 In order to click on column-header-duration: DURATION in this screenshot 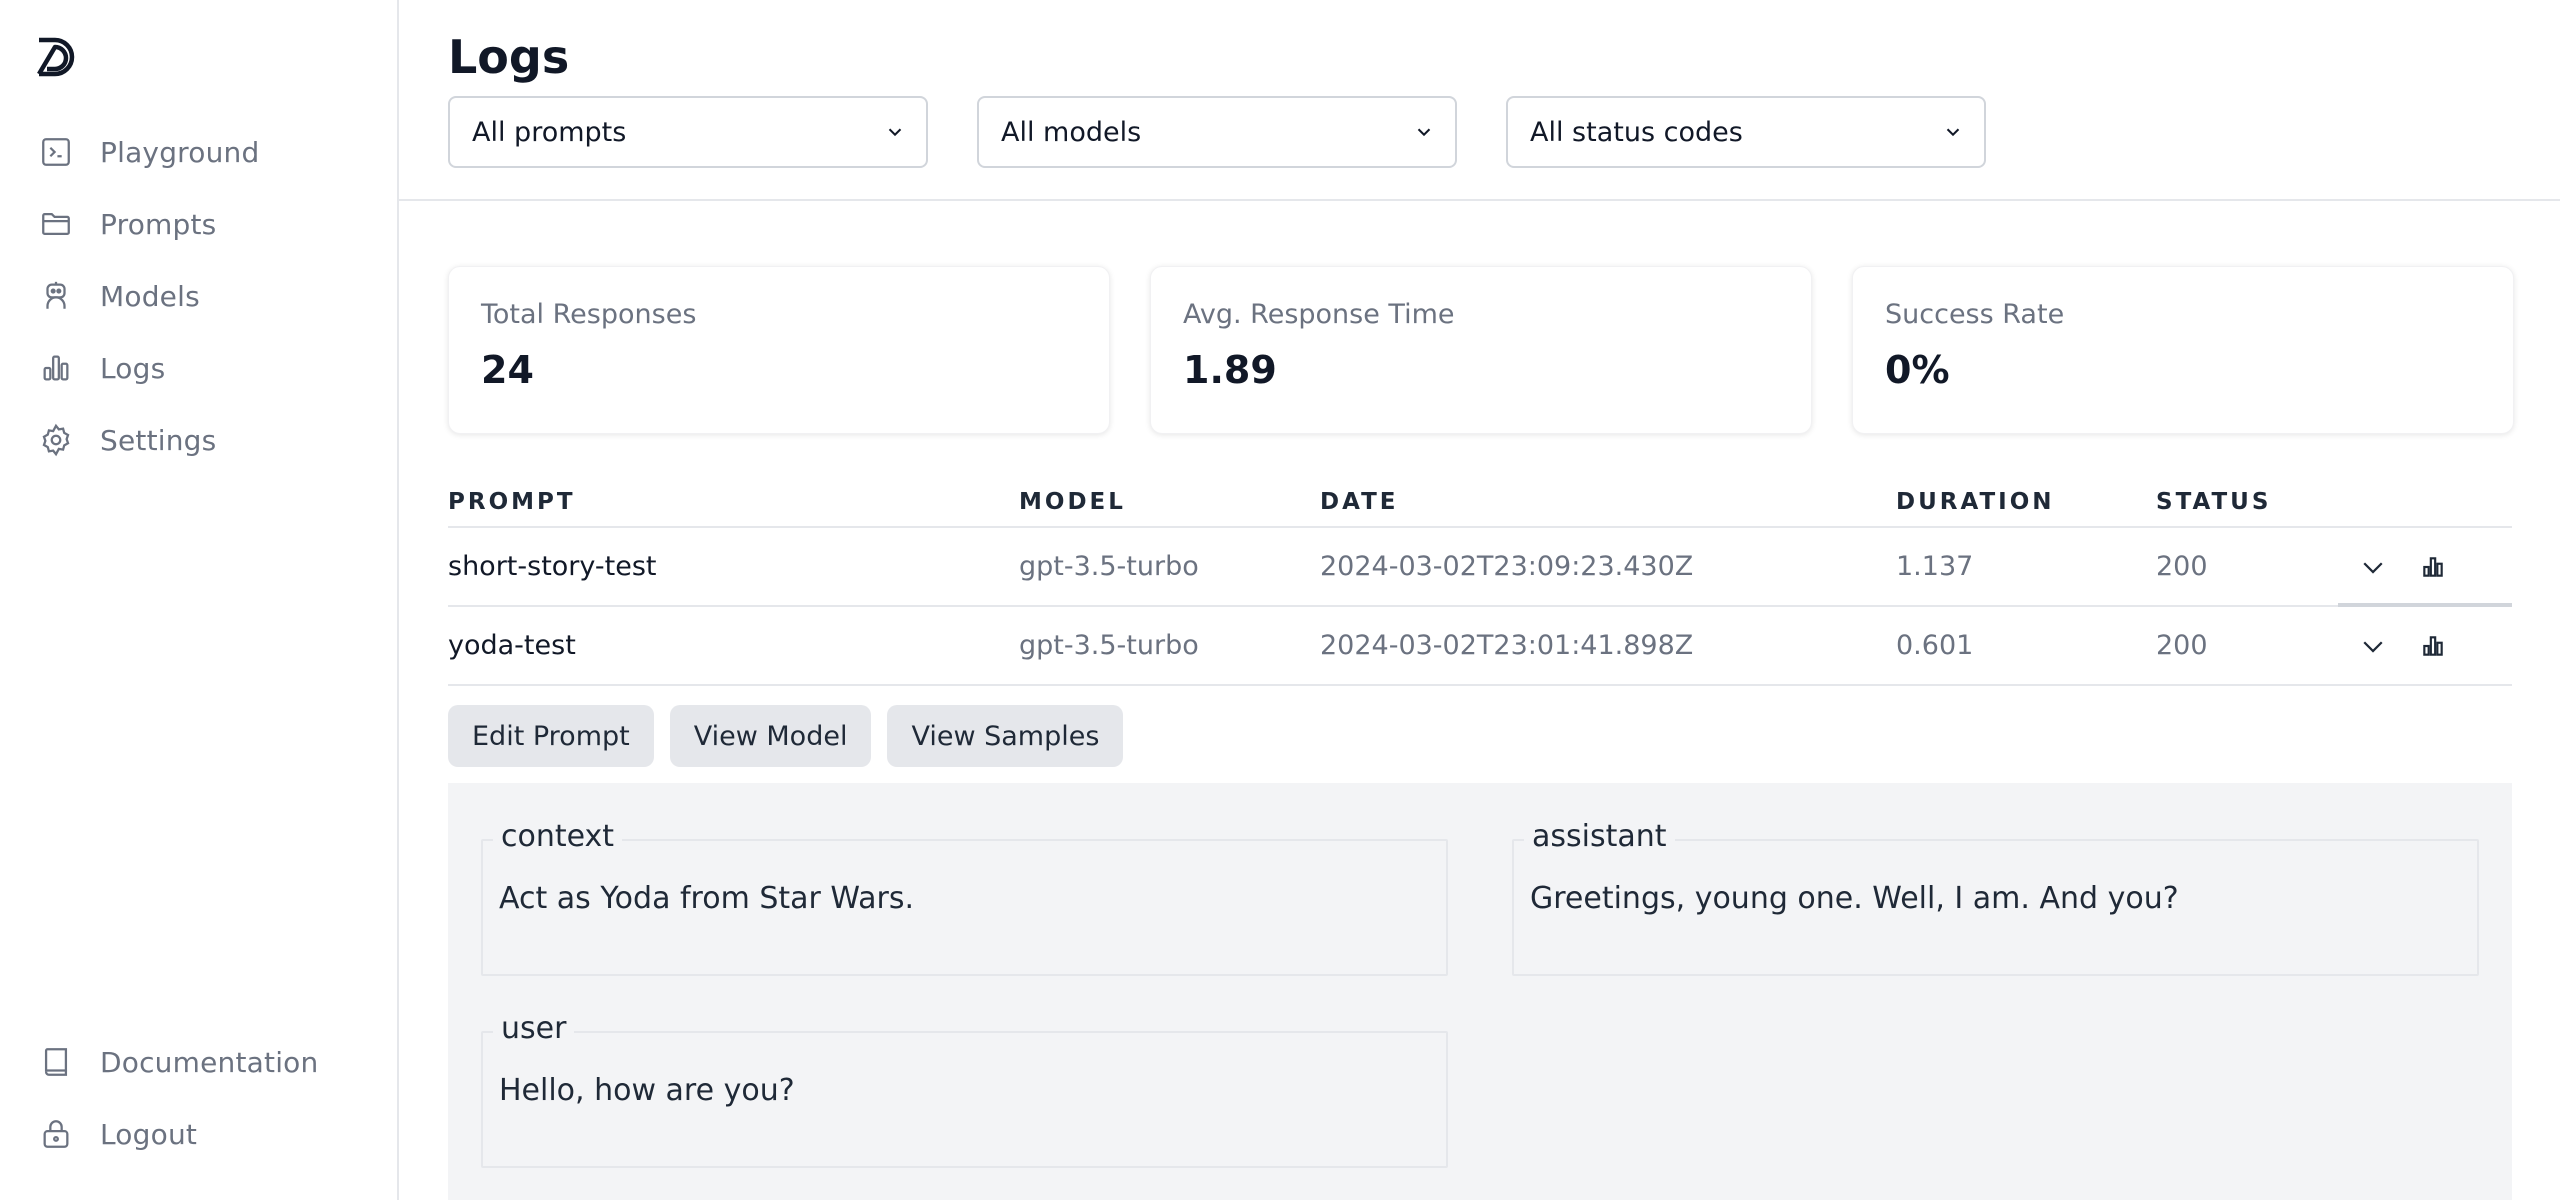, I will do `click(2026, 502)`.